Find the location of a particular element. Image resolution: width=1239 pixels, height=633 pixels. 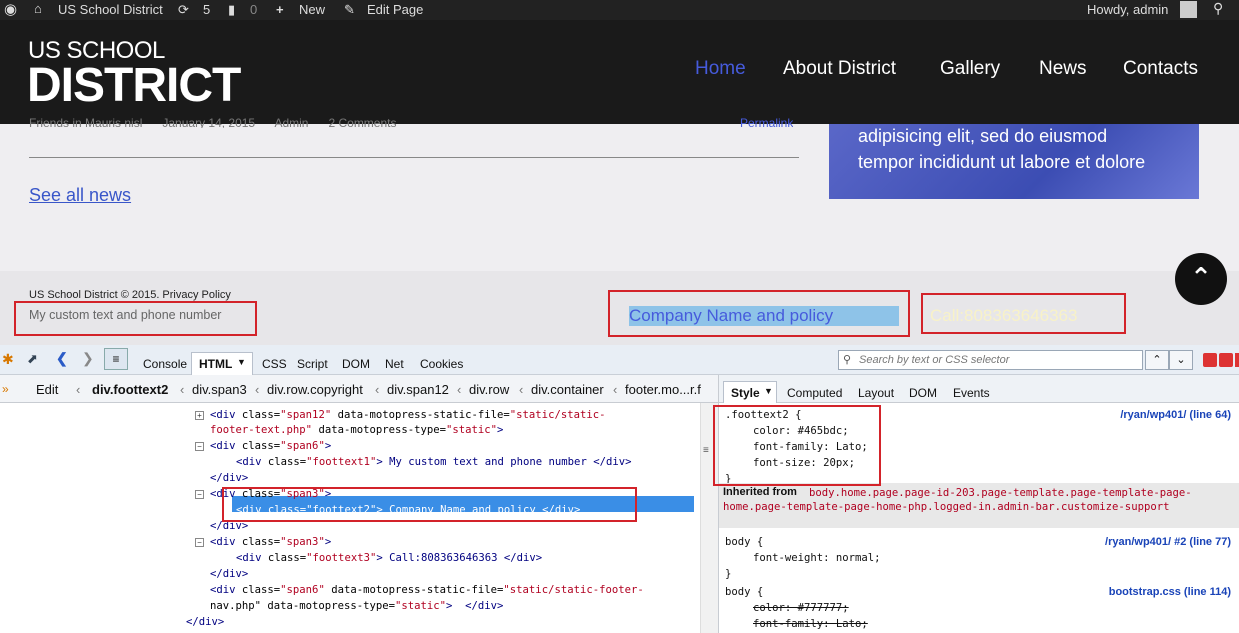

edit-page-link: Edit Page is located at coordinates (395, 9).